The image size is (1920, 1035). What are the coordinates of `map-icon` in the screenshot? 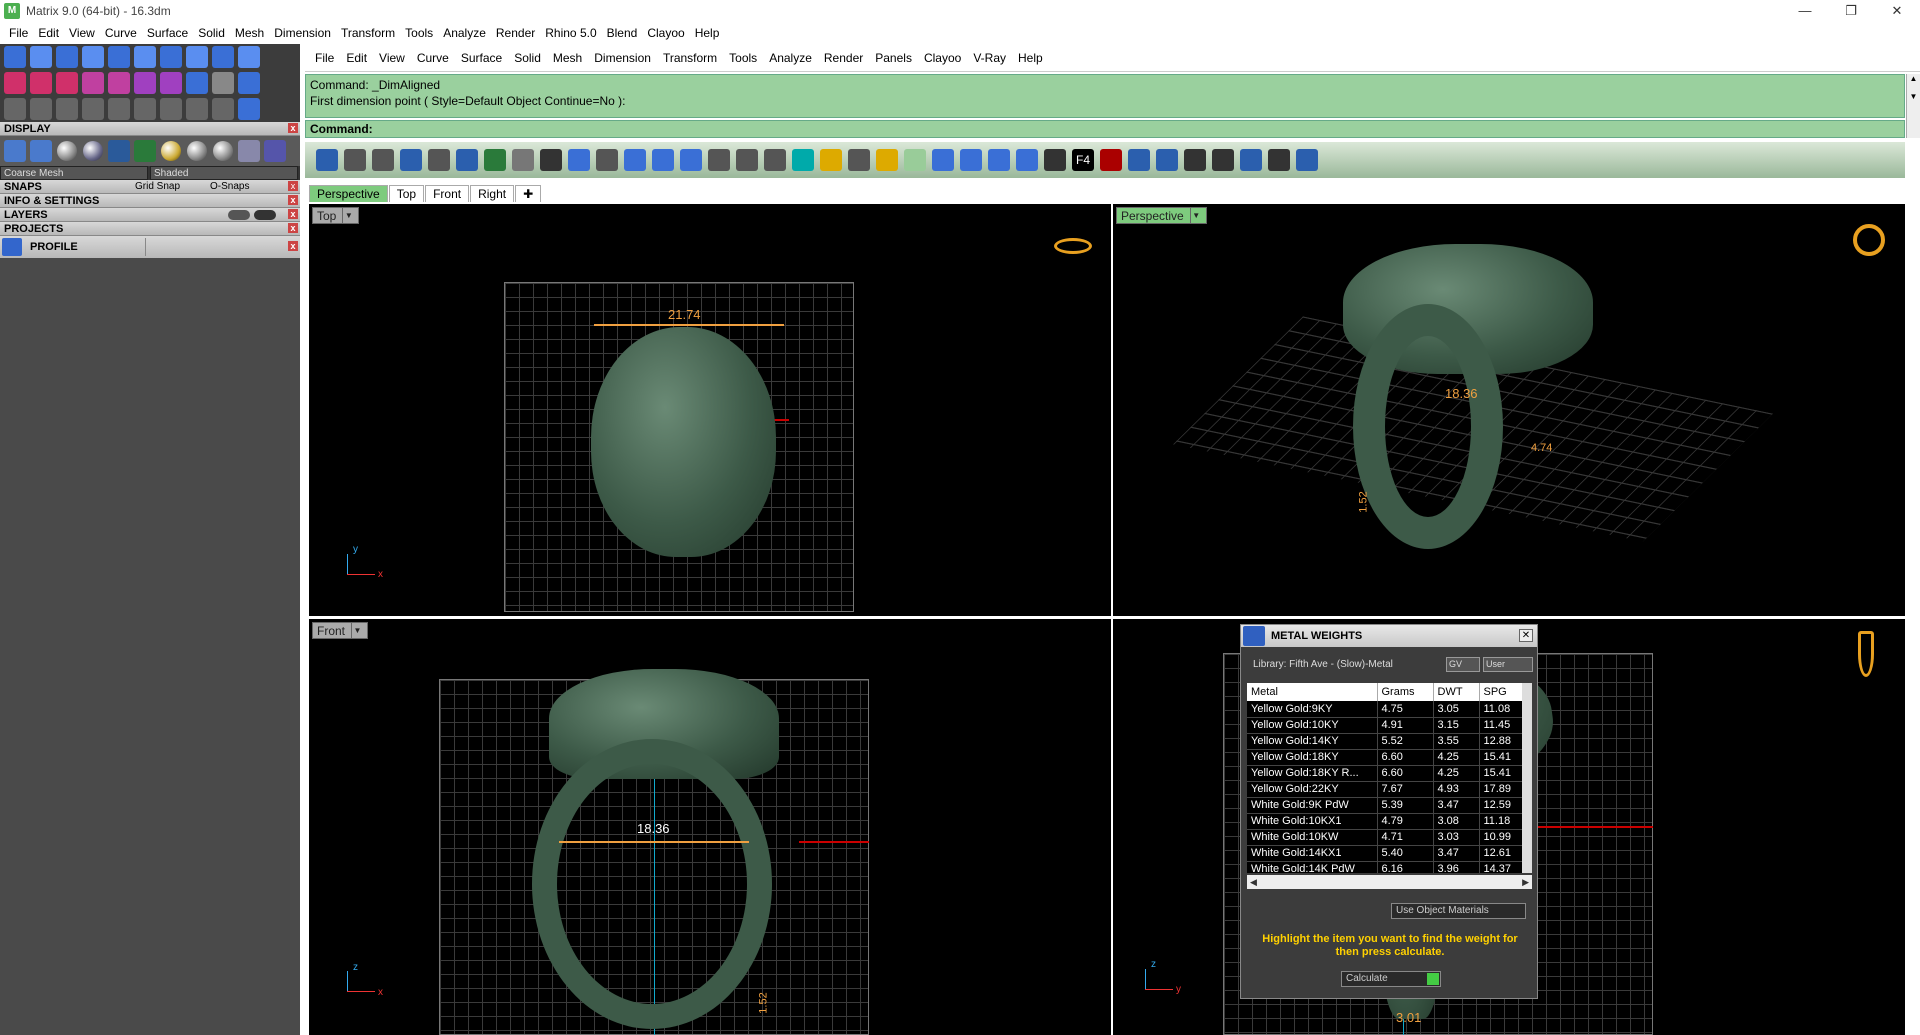 It's located at (495, 160).